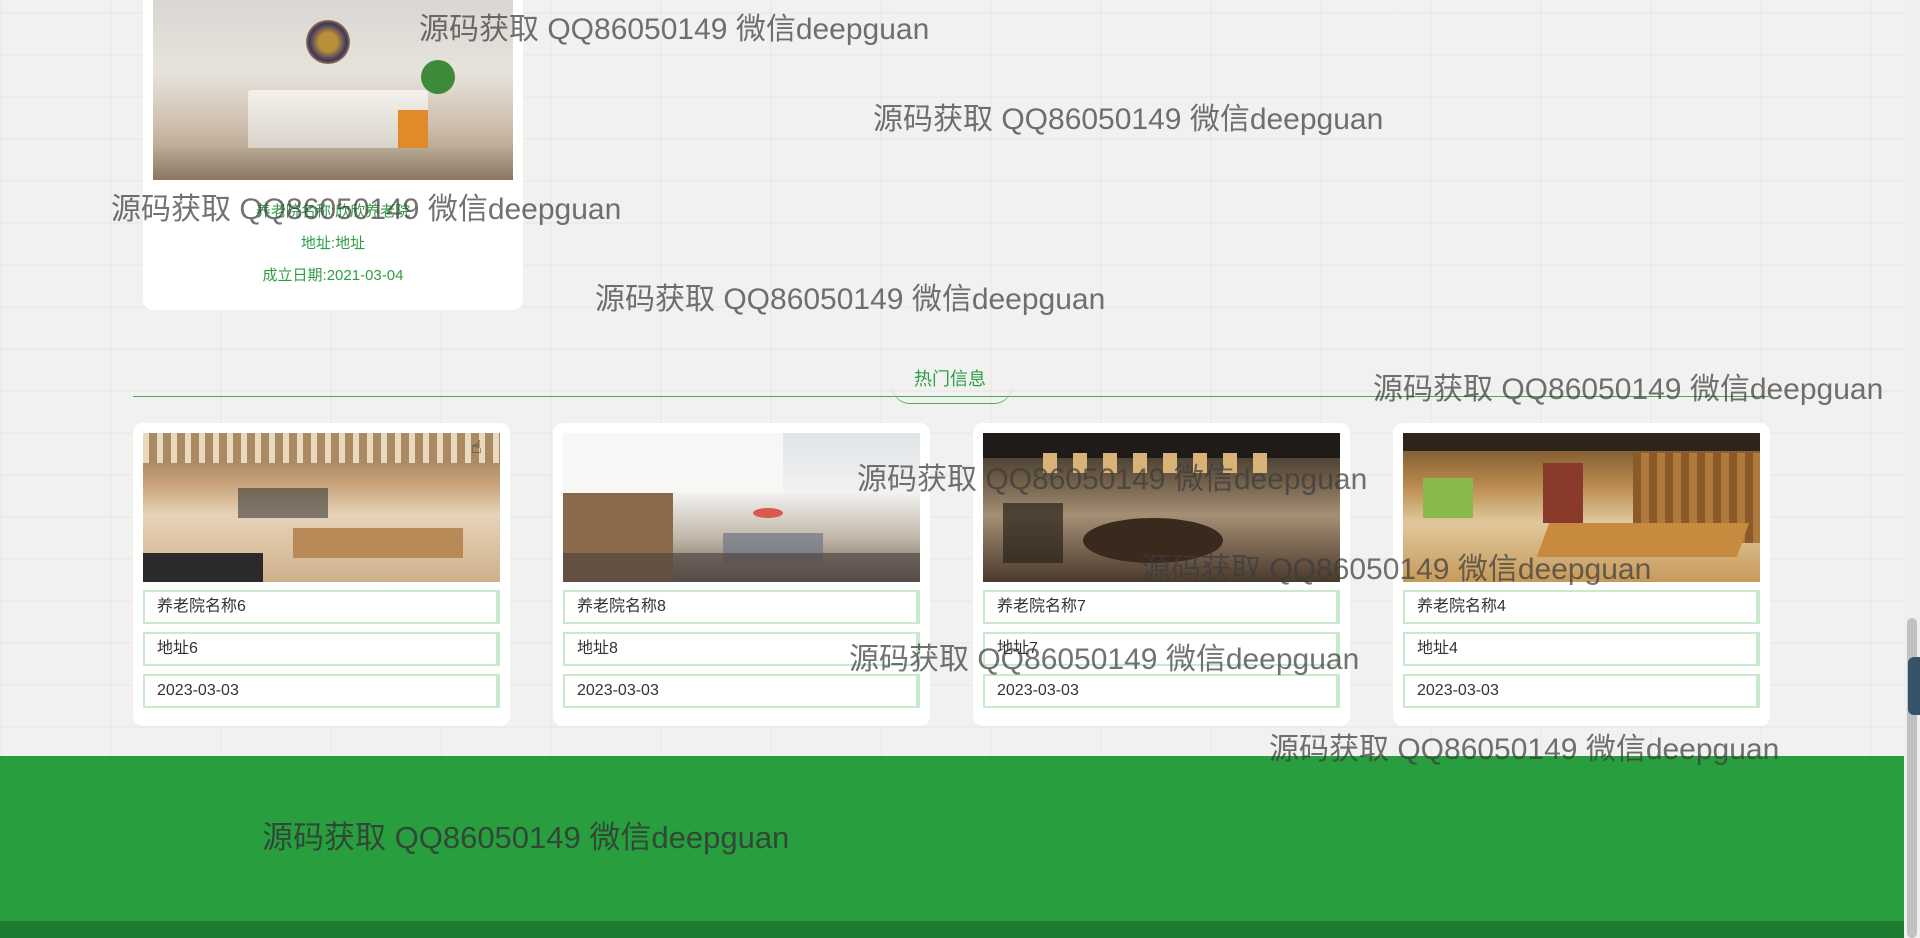 The image size is (1920, 938). Describe the element at coordinates (741, 607) in the screenshot. I see `item-name: 养老院名称8` at that location.